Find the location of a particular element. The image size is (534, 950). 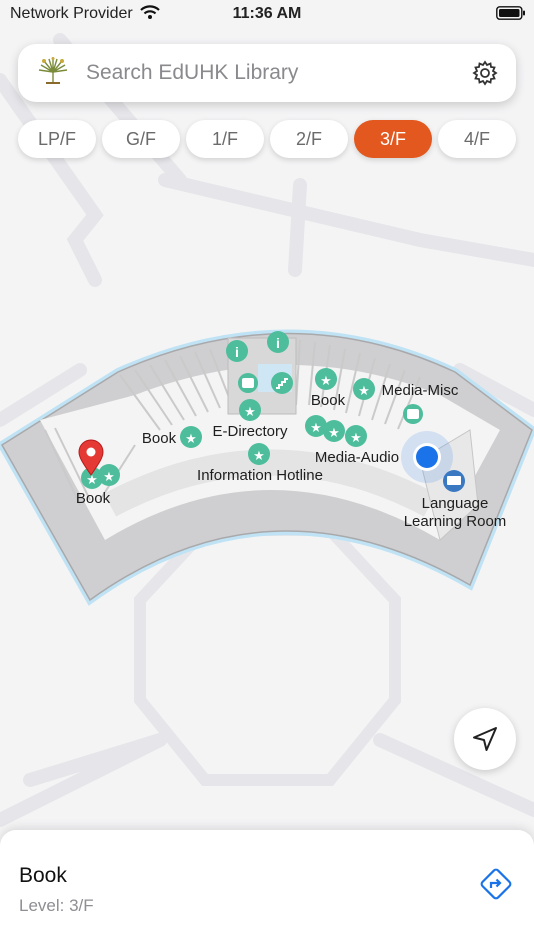

label-media-audio: Media-Audio is located at coordinates (357, 457).